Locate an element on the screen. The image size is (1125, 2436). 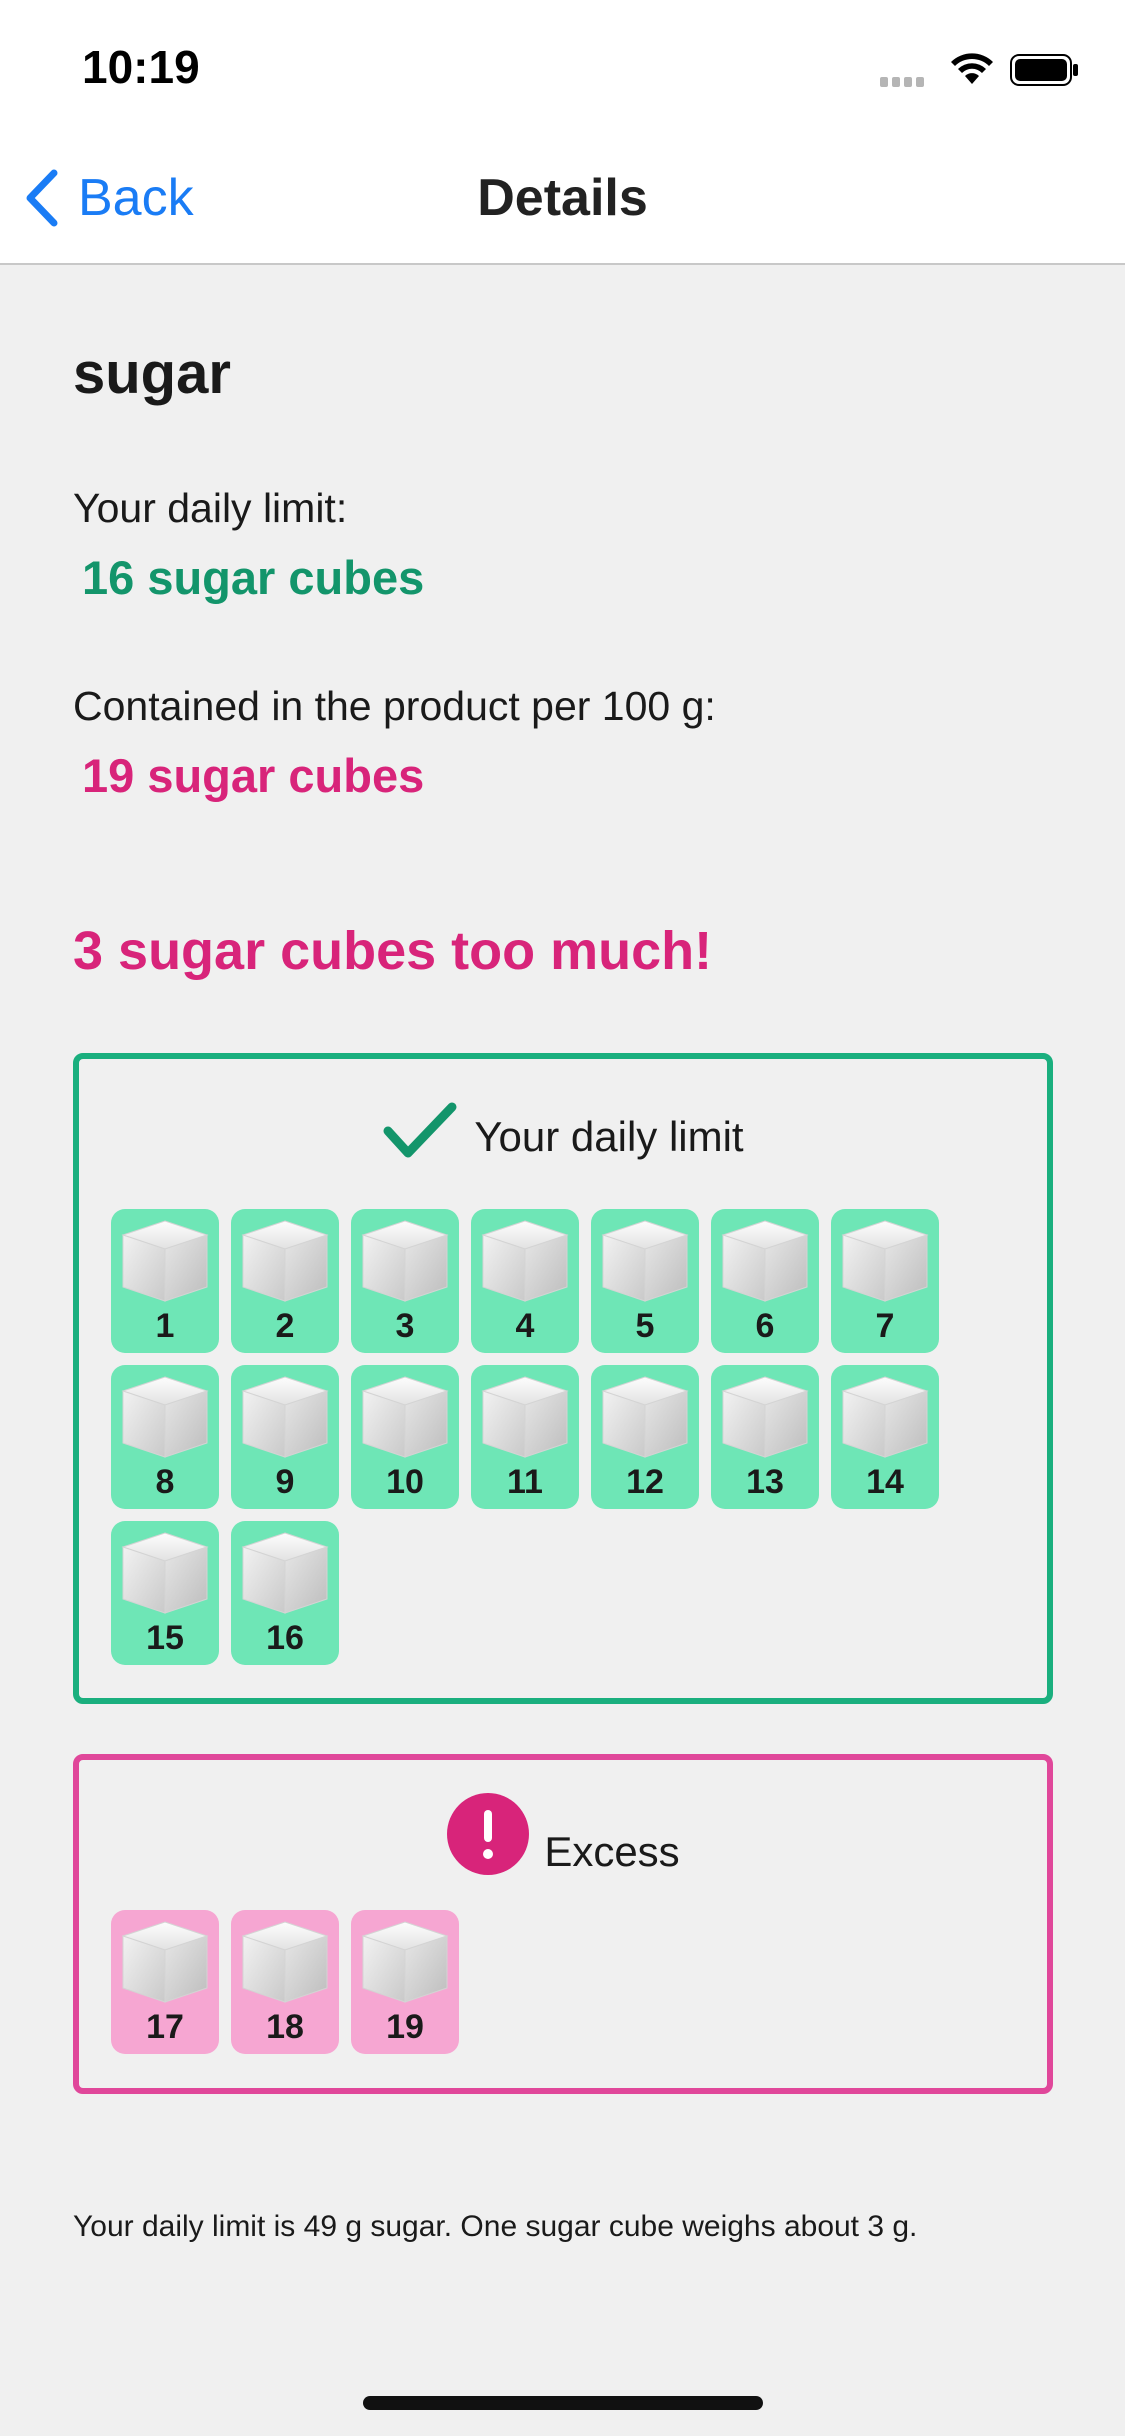
sugar-cube-tile: 7 is located at coordinates (885, 1281).